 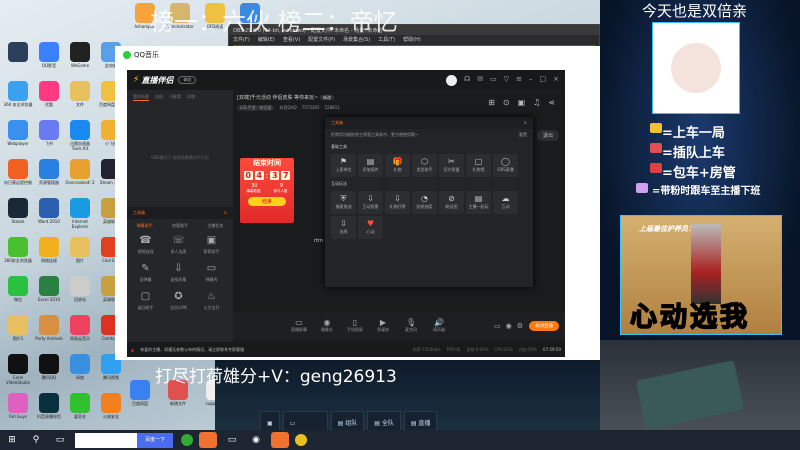 I want to click on close-live-button: 关闭直播, so click(x=544, y=325).